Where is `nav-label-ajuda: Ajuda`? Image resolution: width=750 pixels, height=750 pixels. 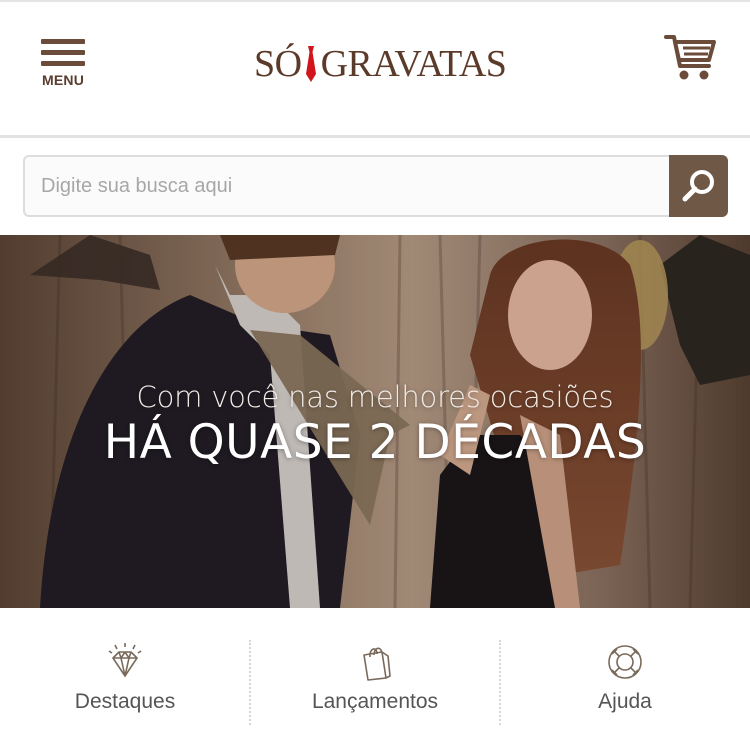
nav-label-ajuda: Ajuda is located at coordinates (625, 701).